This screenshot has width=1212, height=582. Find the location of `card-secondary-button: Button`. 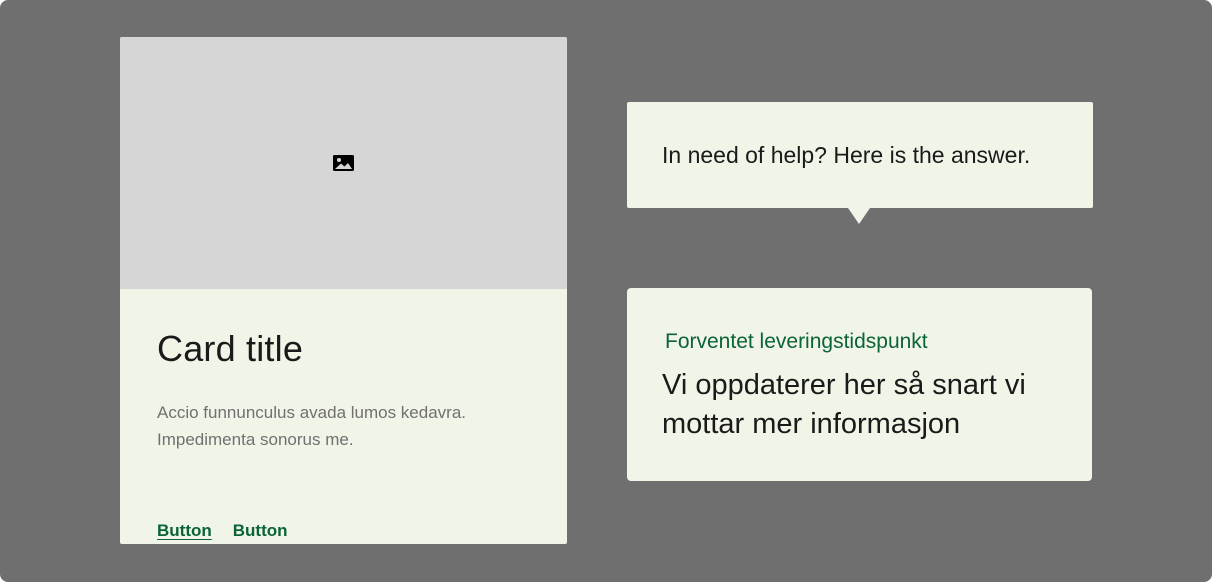

card-secondary-button: Button is located at coordinates (260, 531).